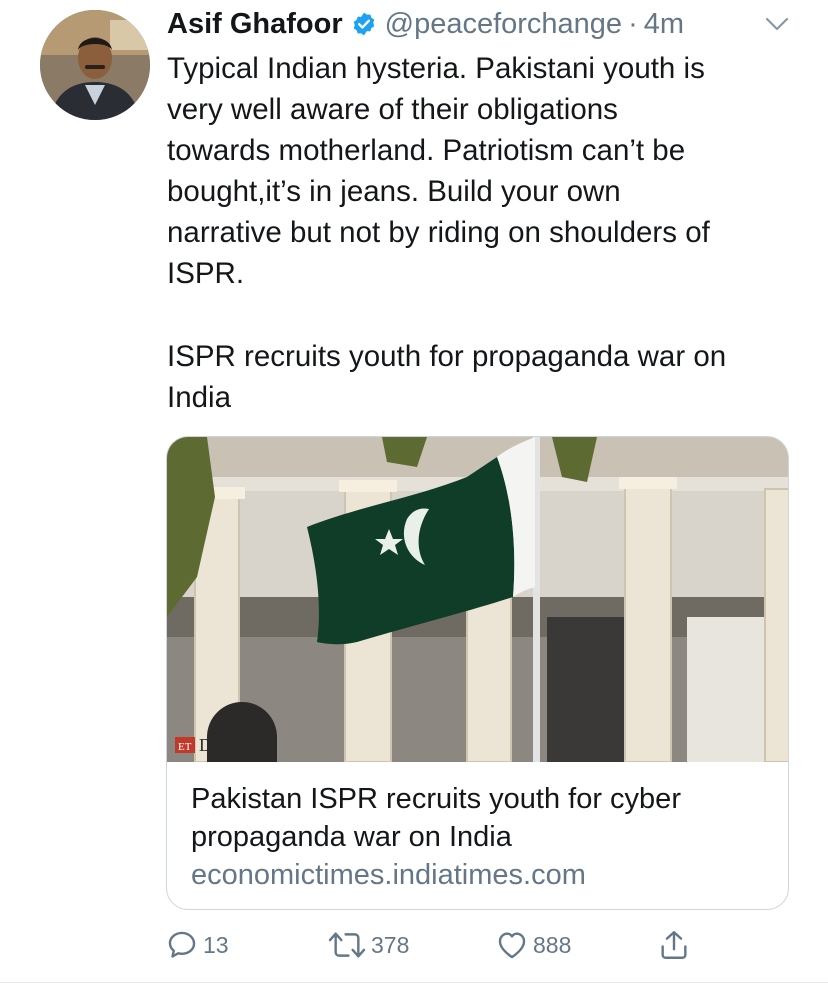  I want to click on reply-button: 13, so click(197, 945).